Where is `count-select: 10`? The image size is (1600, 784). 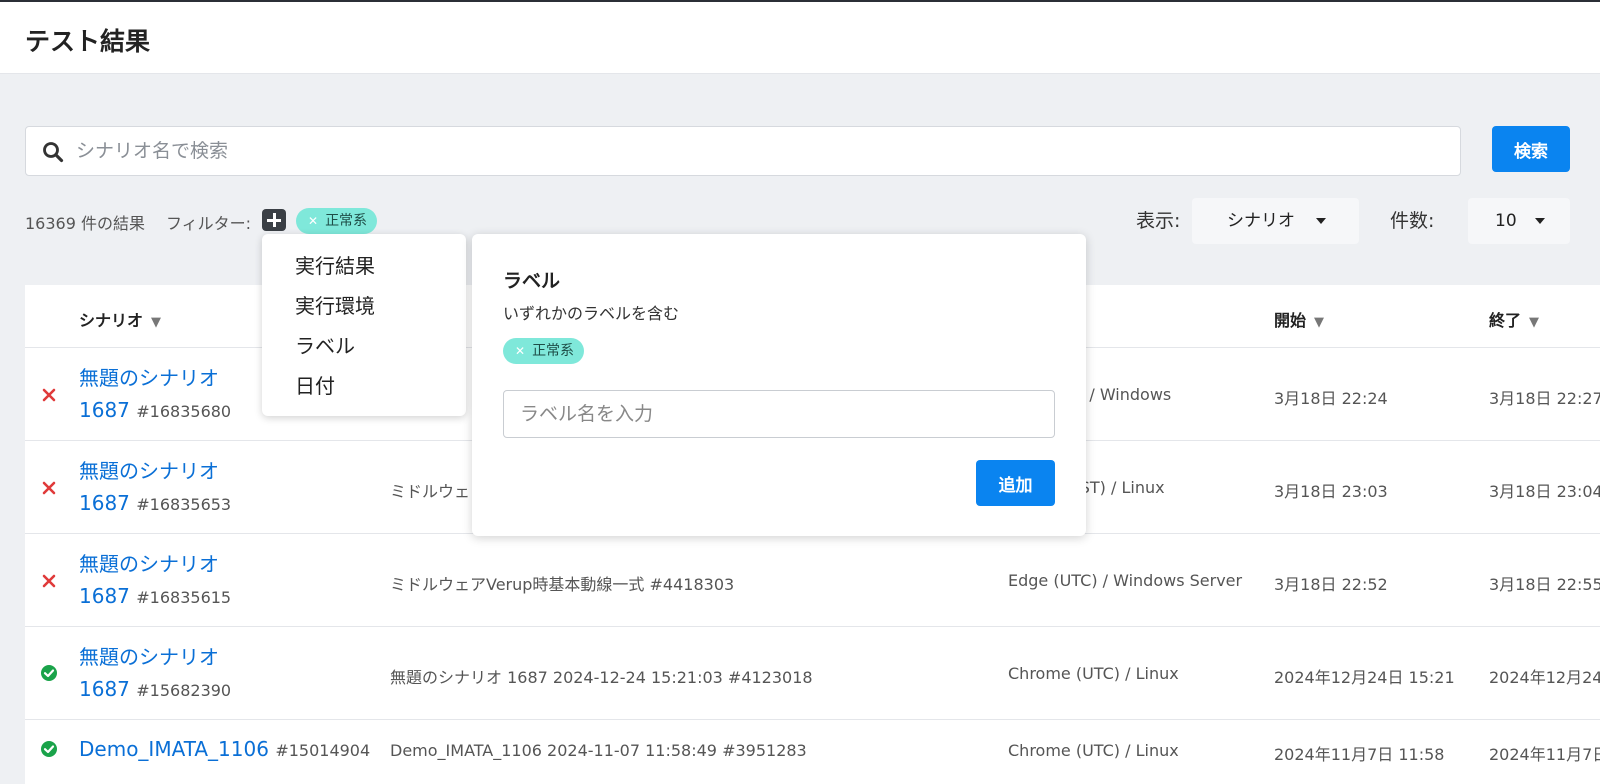
count-select: 10 is located at coordinates (1519, 221).